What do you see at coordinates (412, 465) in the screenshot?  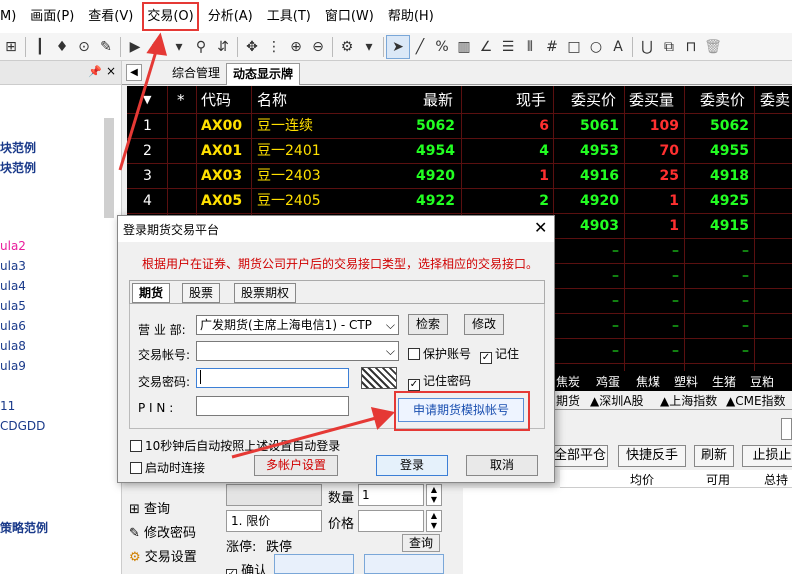 I see `login-button: 登录` at bounding box center [412, 465].